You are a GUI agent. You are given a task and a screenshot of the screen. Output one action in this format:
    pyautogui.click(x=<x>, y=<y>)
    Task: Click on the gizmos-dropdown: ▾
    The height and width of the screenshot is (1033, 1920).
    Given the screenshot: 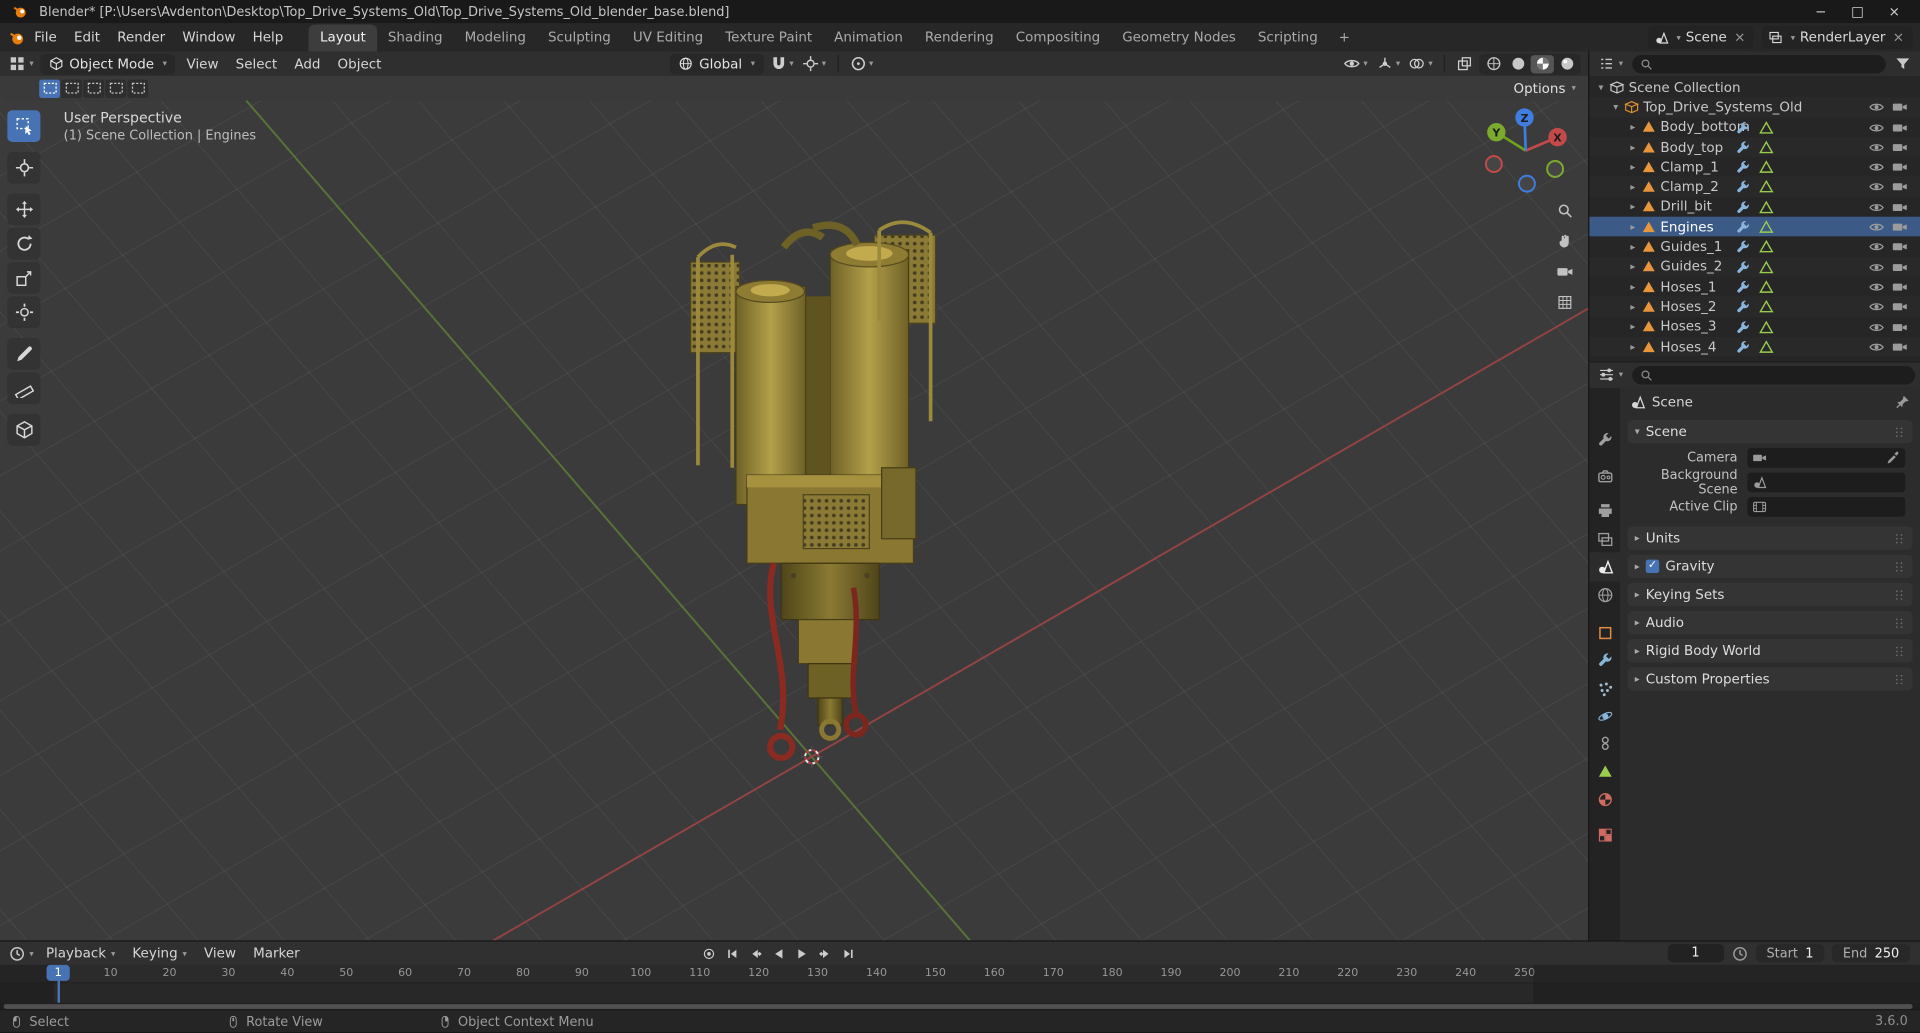 What is the action you would take?
    pyautogui.click(x=1388, y=63)
    